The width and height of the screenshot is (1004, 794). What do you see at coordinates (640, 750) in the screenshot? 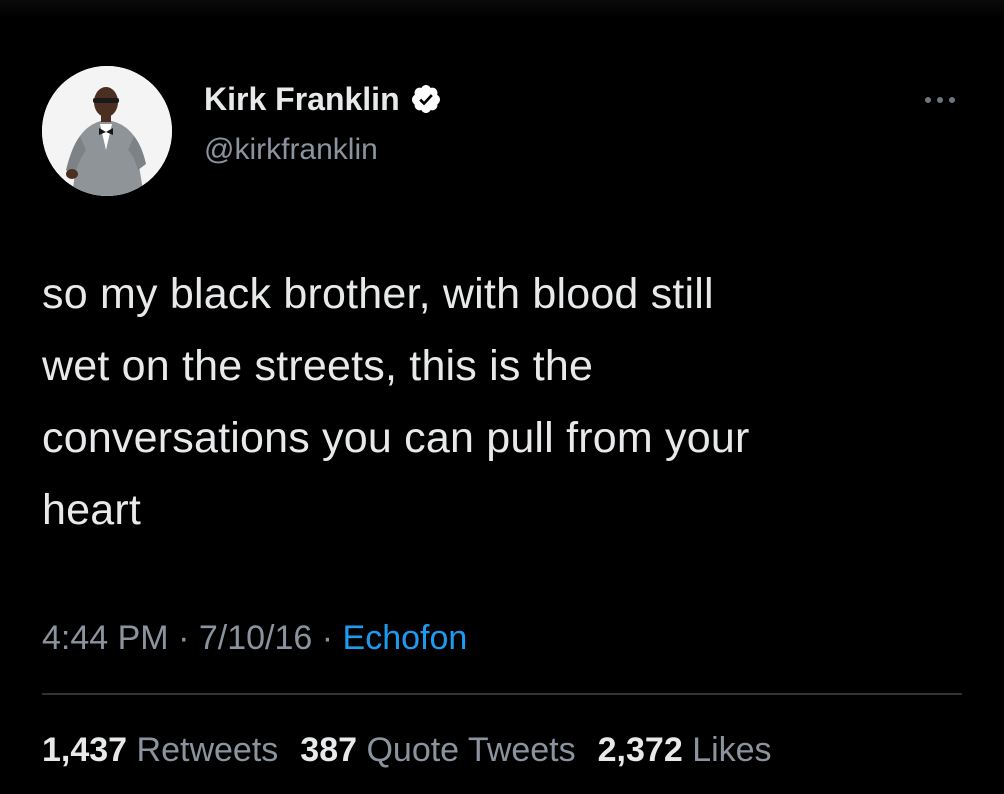
I see `likes-count: 2,372` at bounding box center [640, 750].